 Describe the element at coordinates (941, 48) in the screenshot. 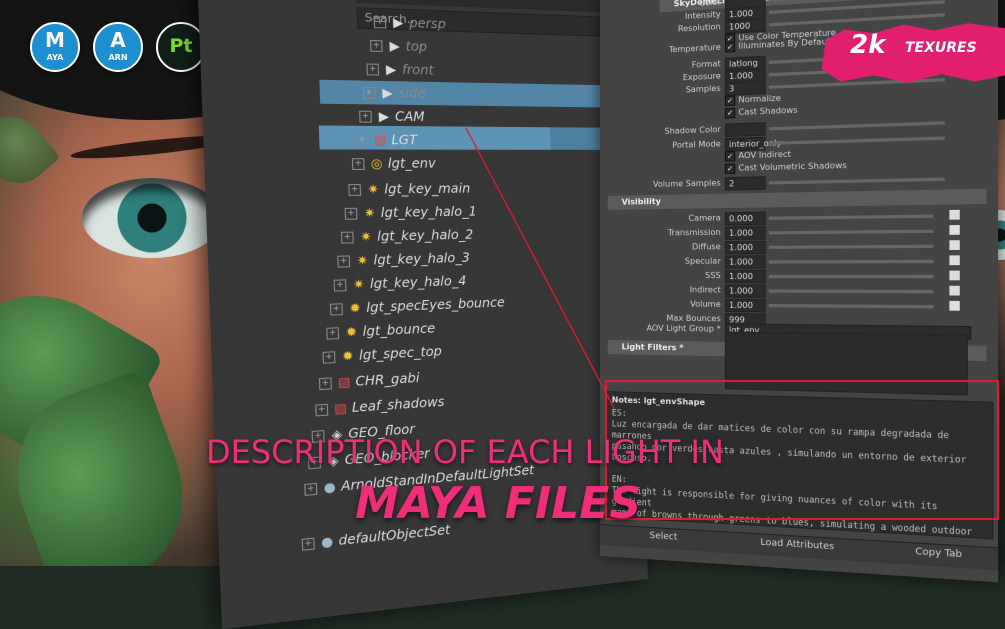

I see `texture-label: TEXURES` at that location.